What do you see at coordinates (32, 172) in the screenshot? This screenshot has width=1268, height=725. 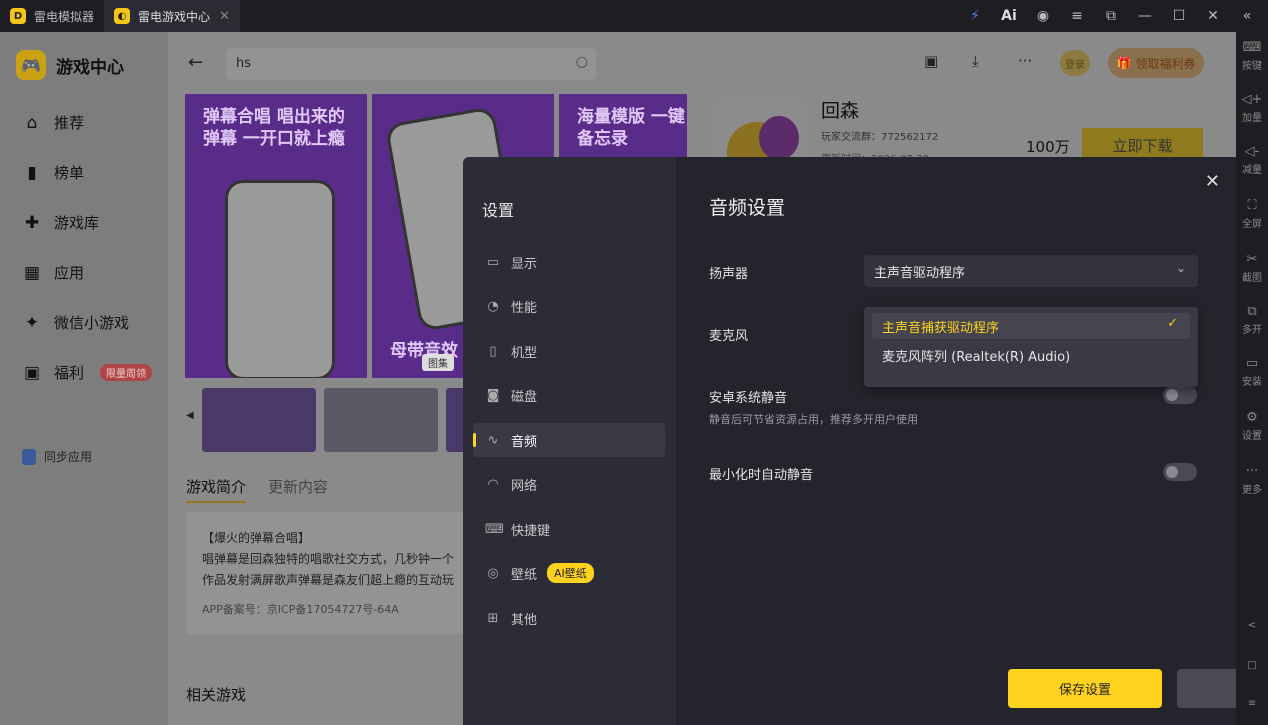 I see `chart-icon: ▮` at bounding box center [32, 172].